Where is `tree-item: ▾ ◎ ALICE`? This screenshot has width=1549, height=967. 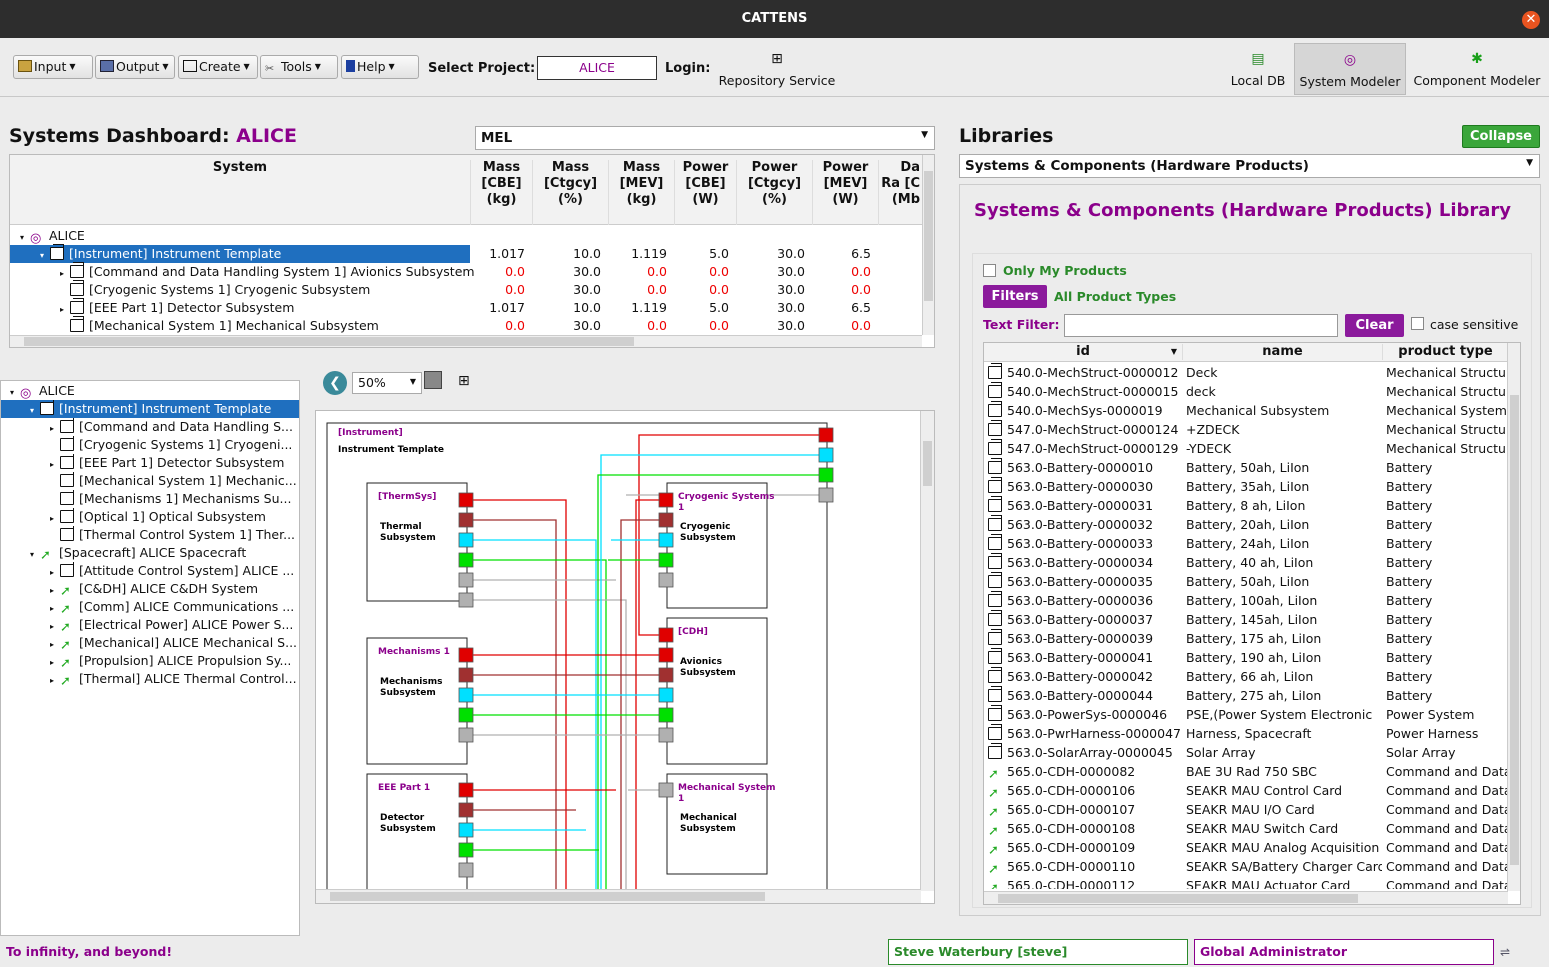 tree-item: ▾ ◎ ALICE is located at coordinates (150, 391).